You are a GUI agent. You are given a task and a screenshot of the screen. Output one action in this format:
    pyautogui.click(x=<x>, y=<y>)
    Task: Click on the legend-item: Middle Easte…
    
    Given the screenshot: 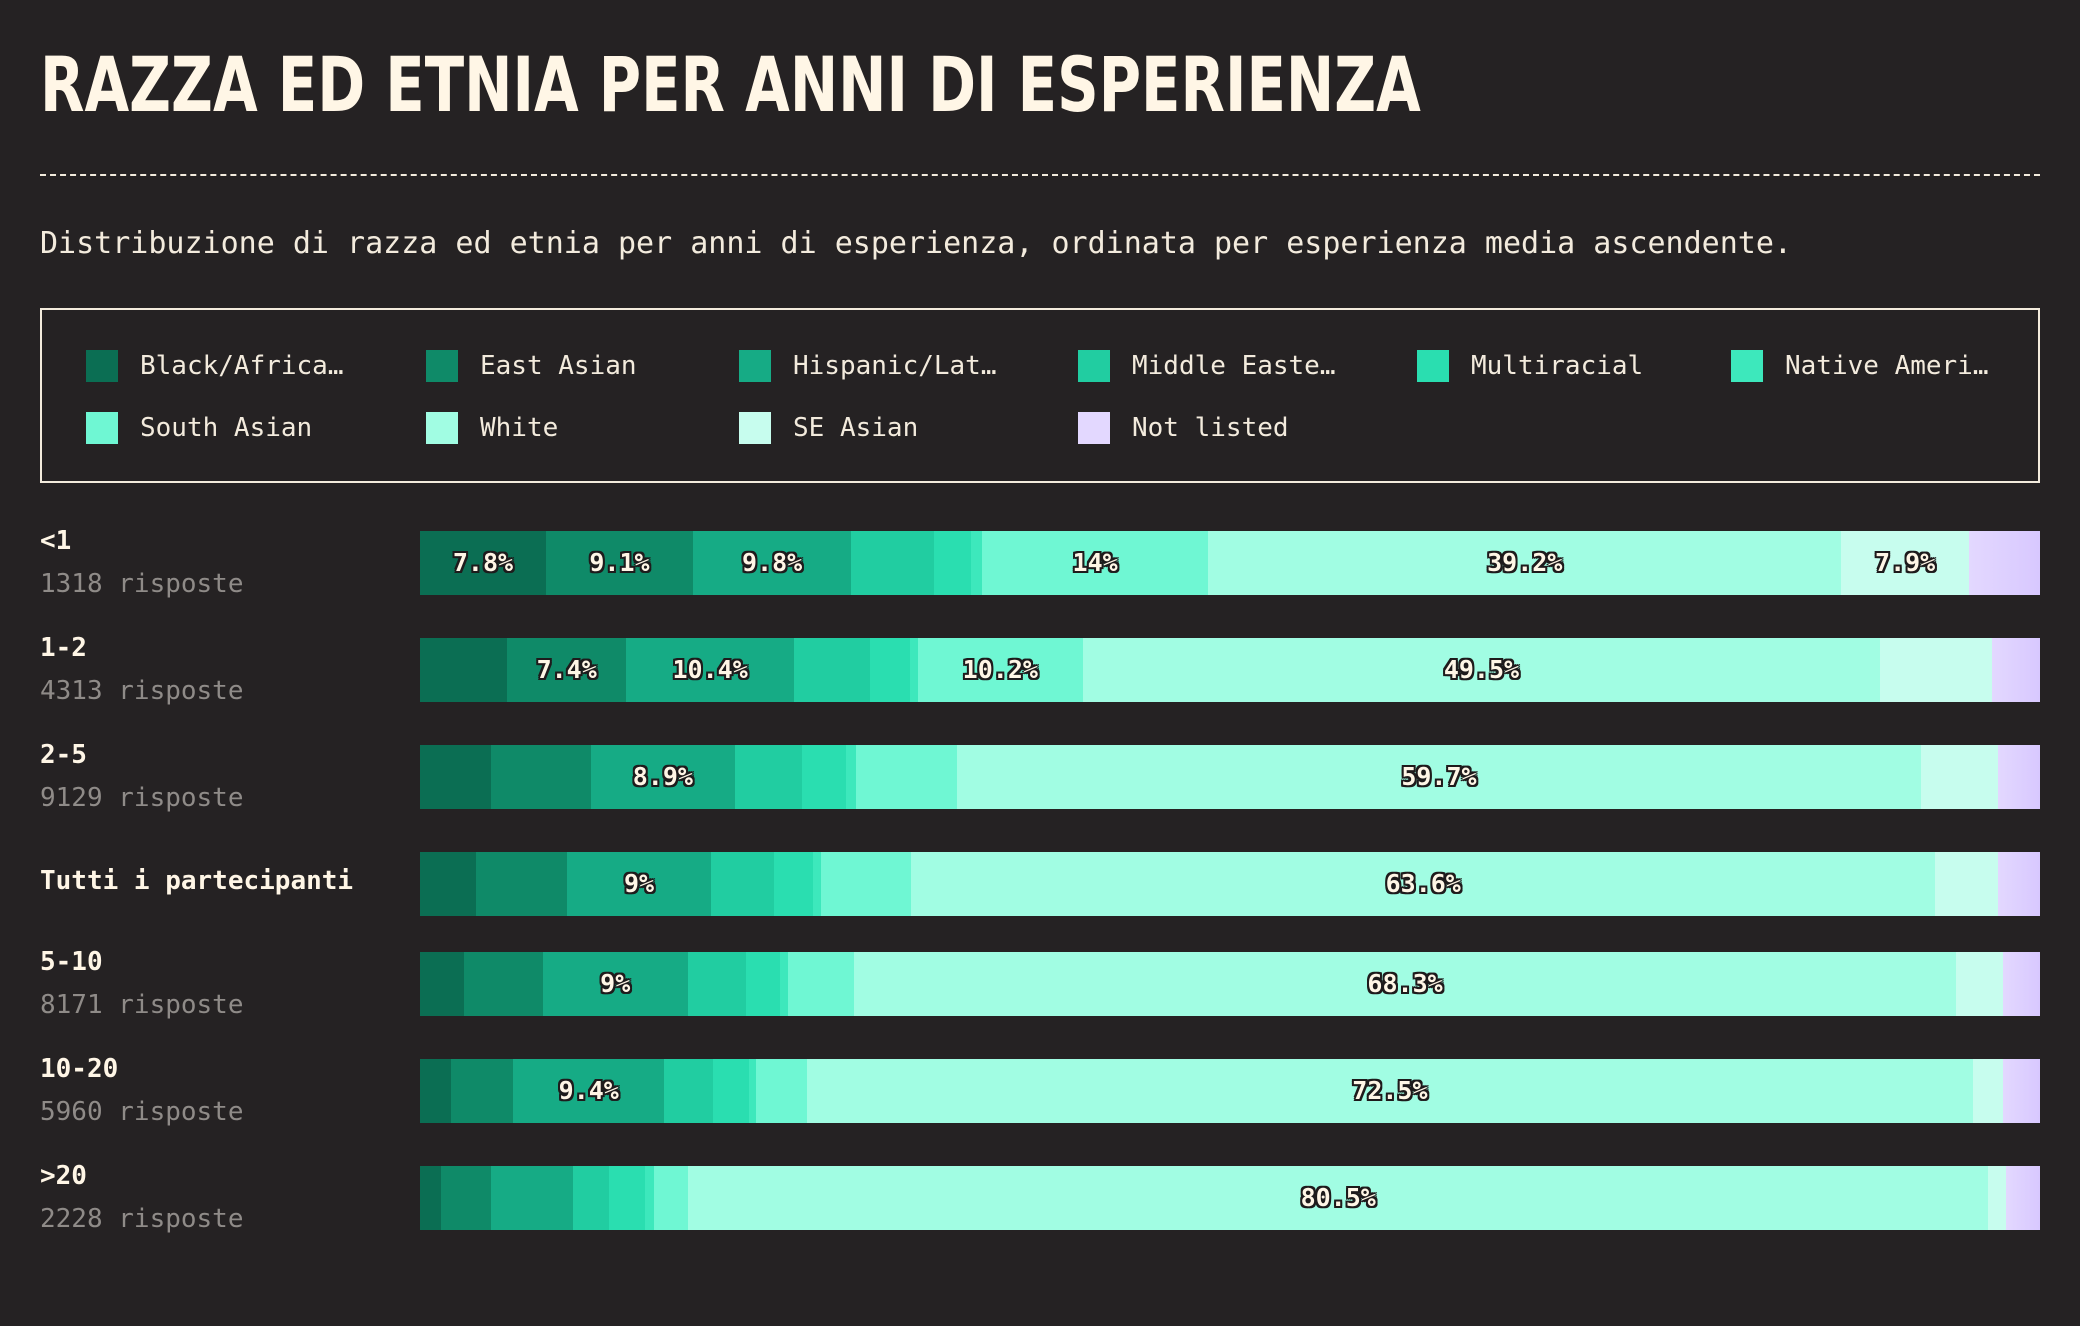 What is the action you would take?
    pyautogui.click(x=1207, y=366)
    